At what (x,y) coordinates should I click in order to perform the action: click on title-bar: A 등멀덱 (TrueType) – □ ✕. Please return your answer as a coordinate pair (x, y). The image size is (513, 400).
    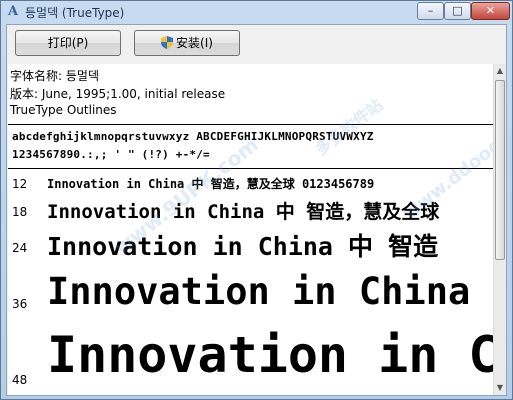
    Looking at the image, I should click on (256, 12).